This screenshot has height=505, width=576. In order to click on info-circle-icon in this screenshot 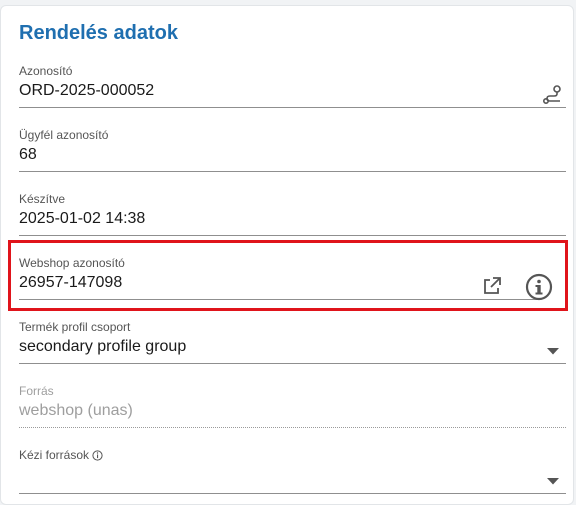, I will do `click(539, 287)`.